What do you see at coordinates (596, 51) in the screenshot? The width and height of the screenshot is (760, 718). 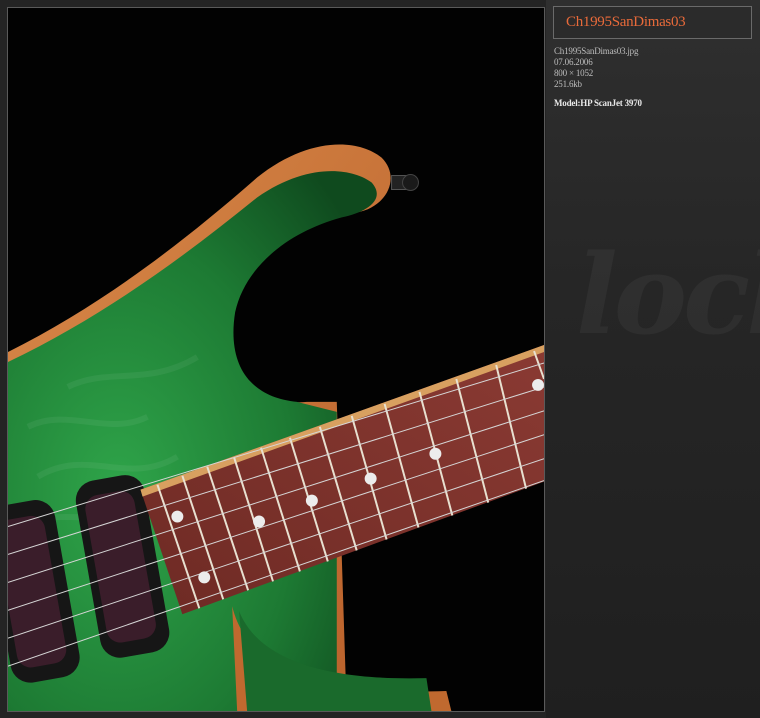 I see `file-name: Ch1995SanDimas03.jpg` at bounding box center [596, 51].